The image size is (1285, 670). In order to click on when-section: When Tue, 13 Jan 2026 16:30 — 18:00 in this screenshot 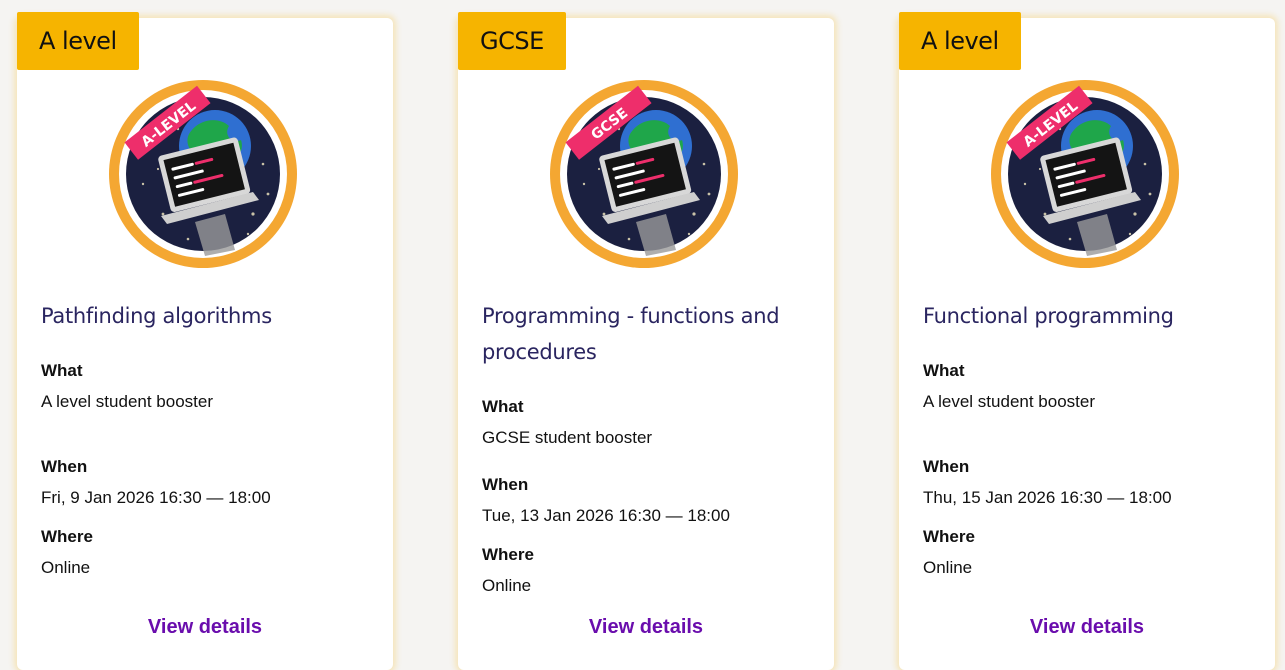, I will do `click(606, 500)`.